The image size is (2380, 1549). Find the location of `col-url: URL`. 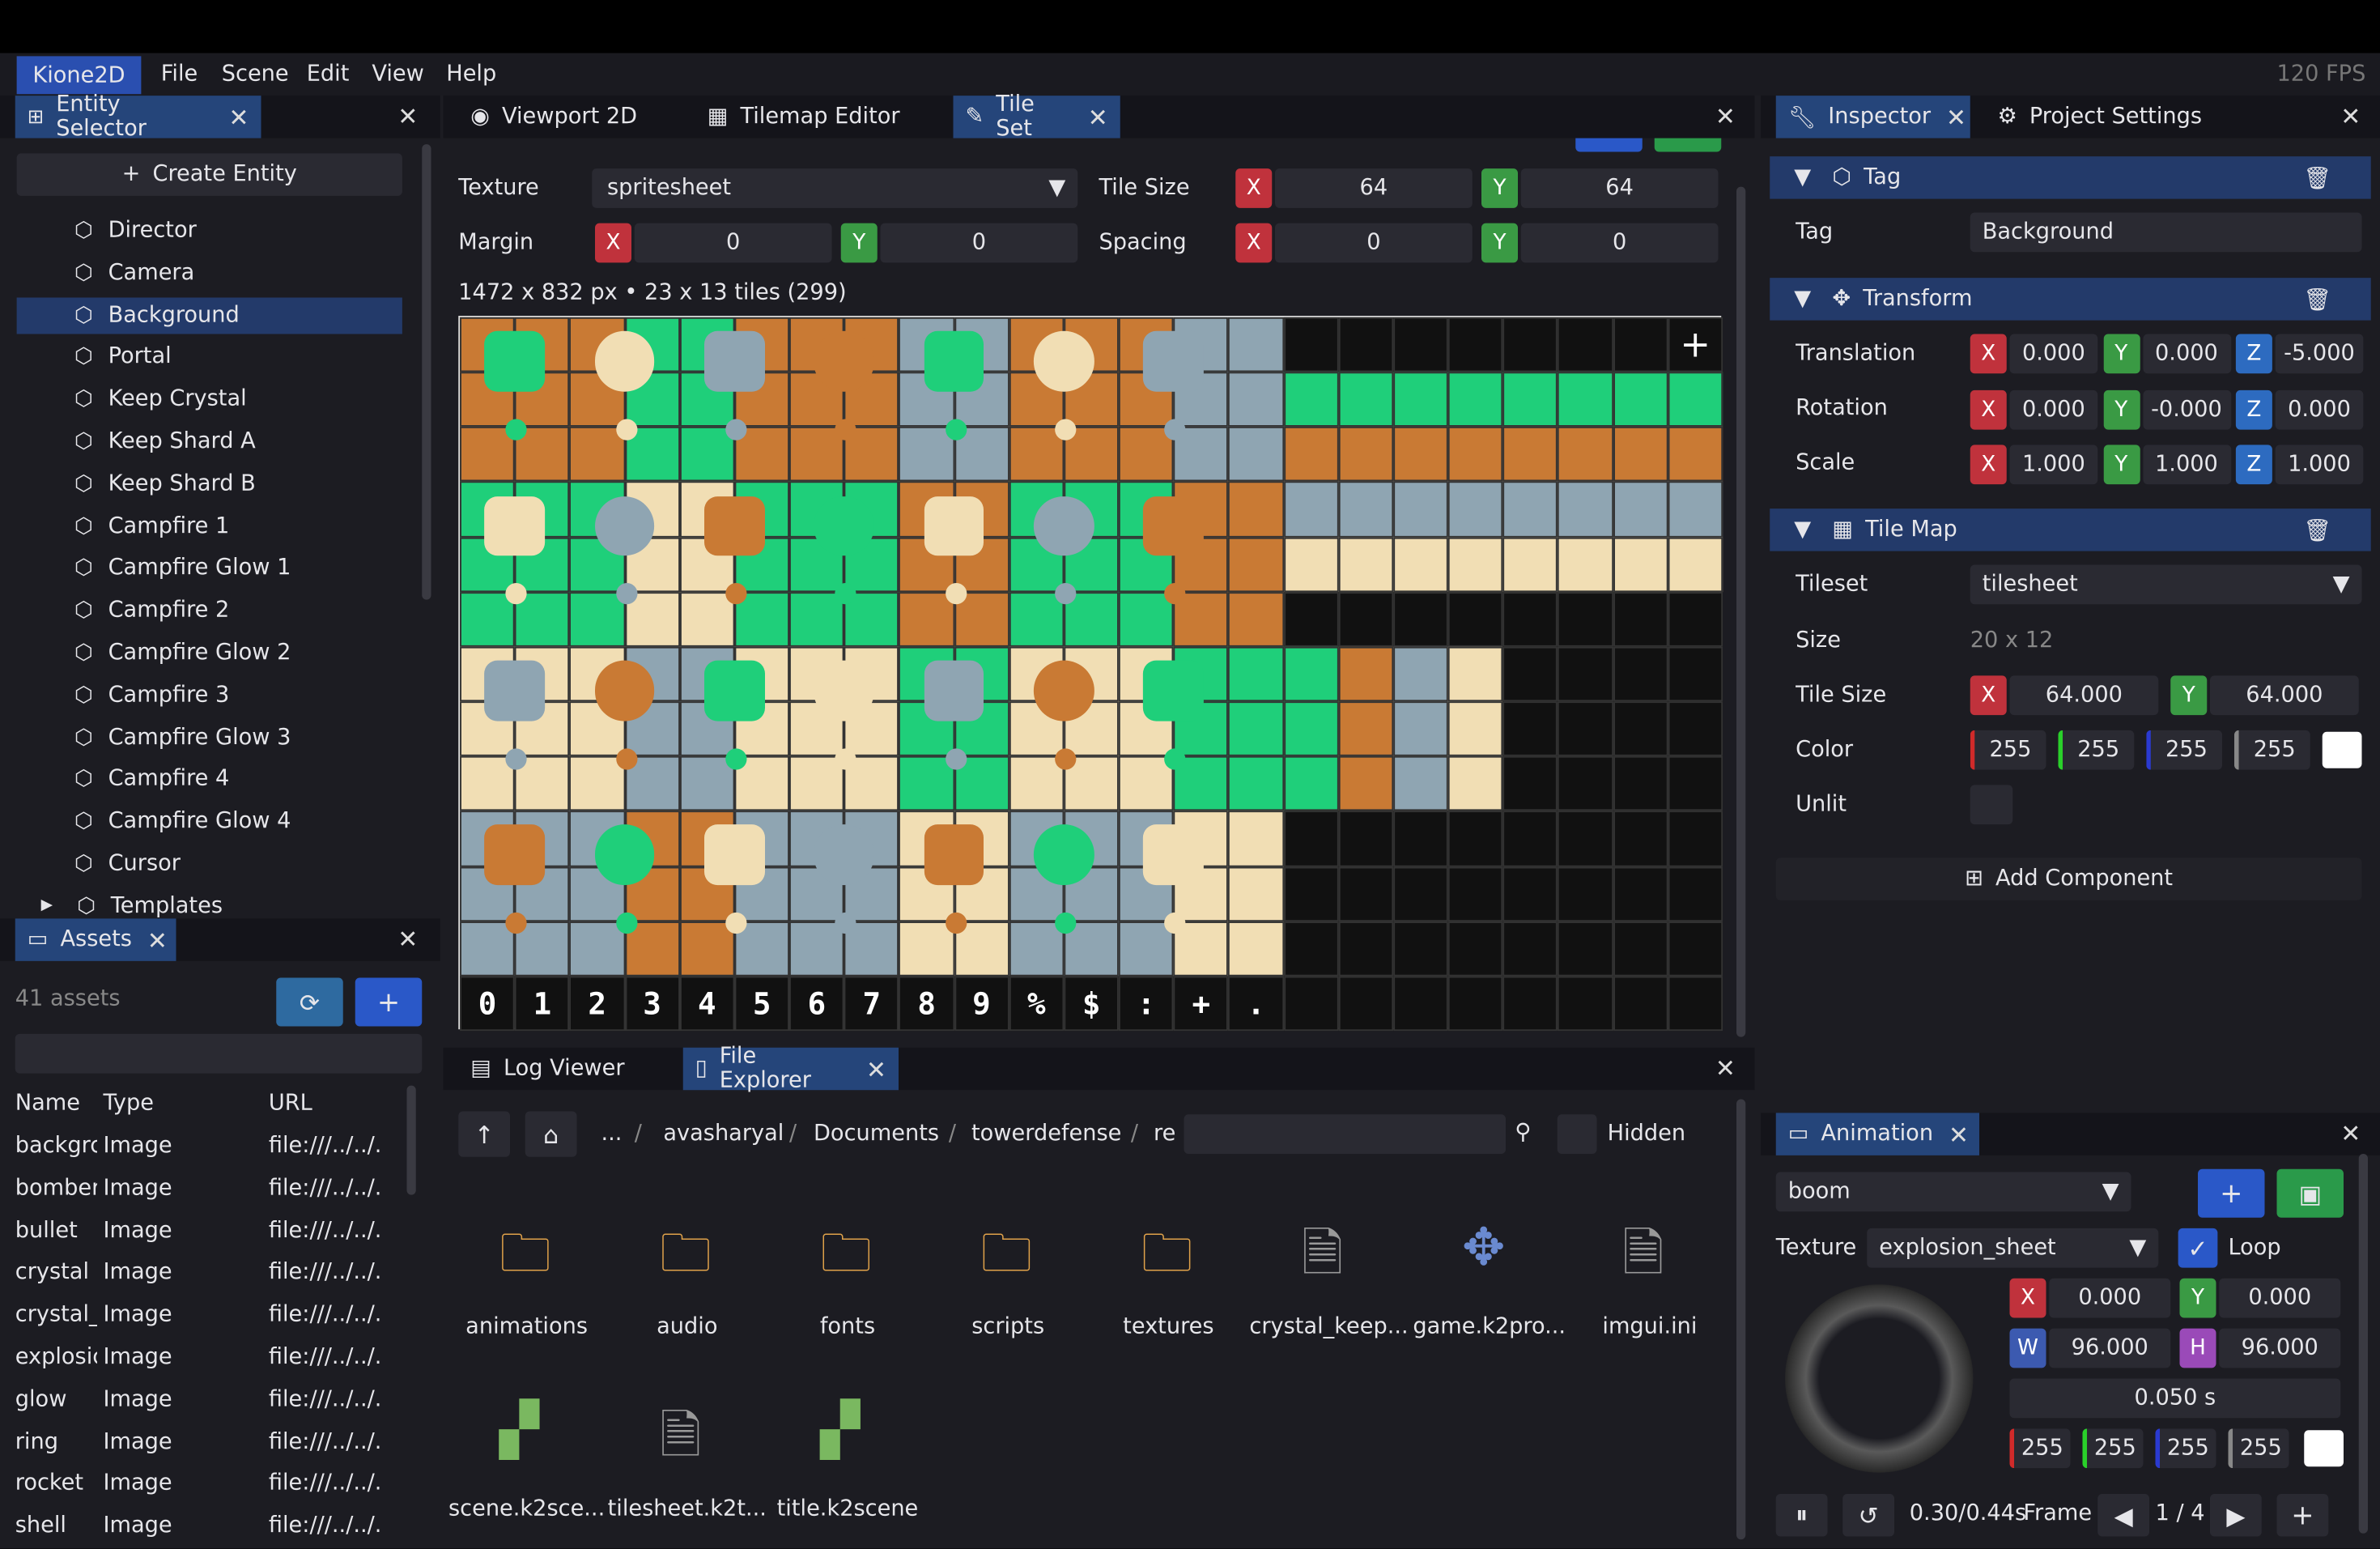

col-url: URL is located at coordinates (290, 1104).